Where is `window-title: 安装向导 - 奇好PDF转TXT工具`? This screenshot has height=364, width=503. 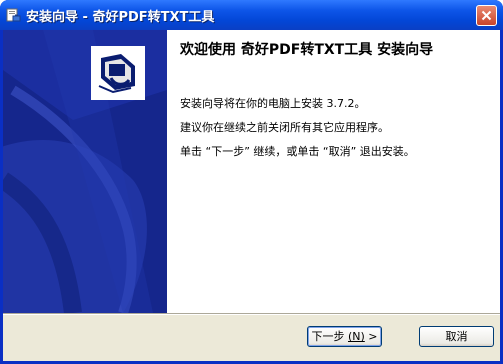 window-title: 安装向导 - 奇好PDF转TXT工具 is located at coordinates (120, 17).